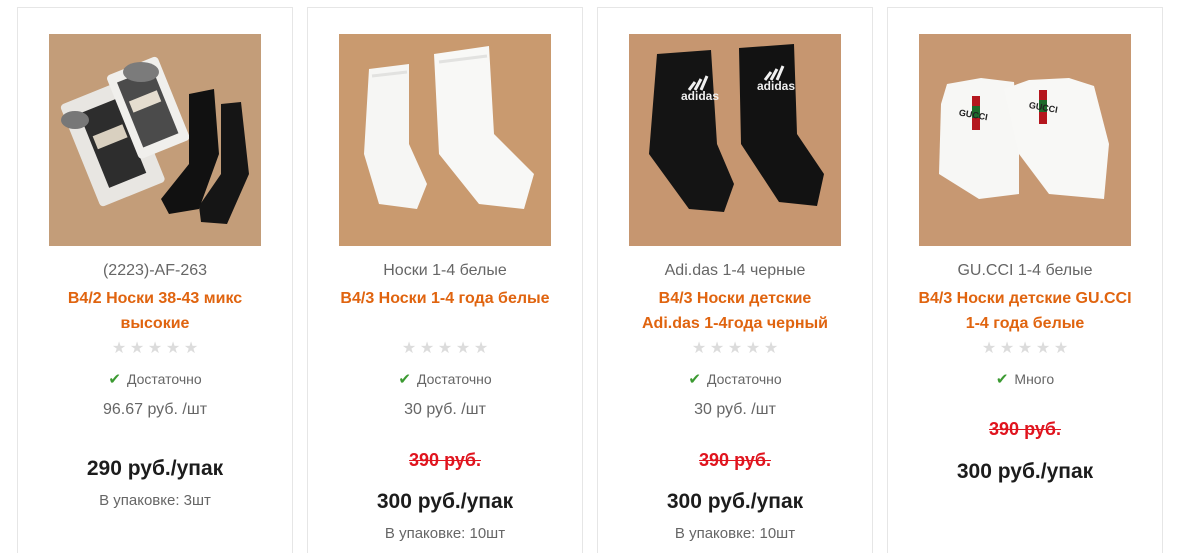  What do you see at coordinates (1034, 379) in the screenshot?
I see `stock-label: Много` at bounding box center [1034, 379].